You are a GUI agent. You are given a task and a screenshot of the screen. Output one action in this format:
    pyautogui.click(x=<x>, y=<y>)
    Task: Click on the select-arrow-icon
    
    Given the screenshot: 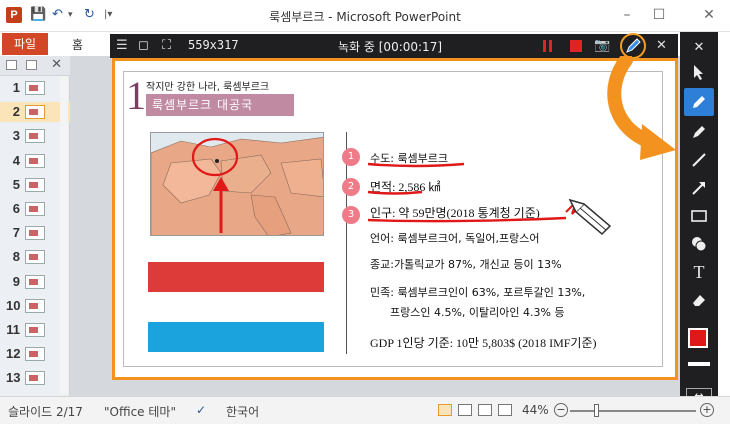 What is the action you would take?
    pyautogui.click(x=699, y=72)
    